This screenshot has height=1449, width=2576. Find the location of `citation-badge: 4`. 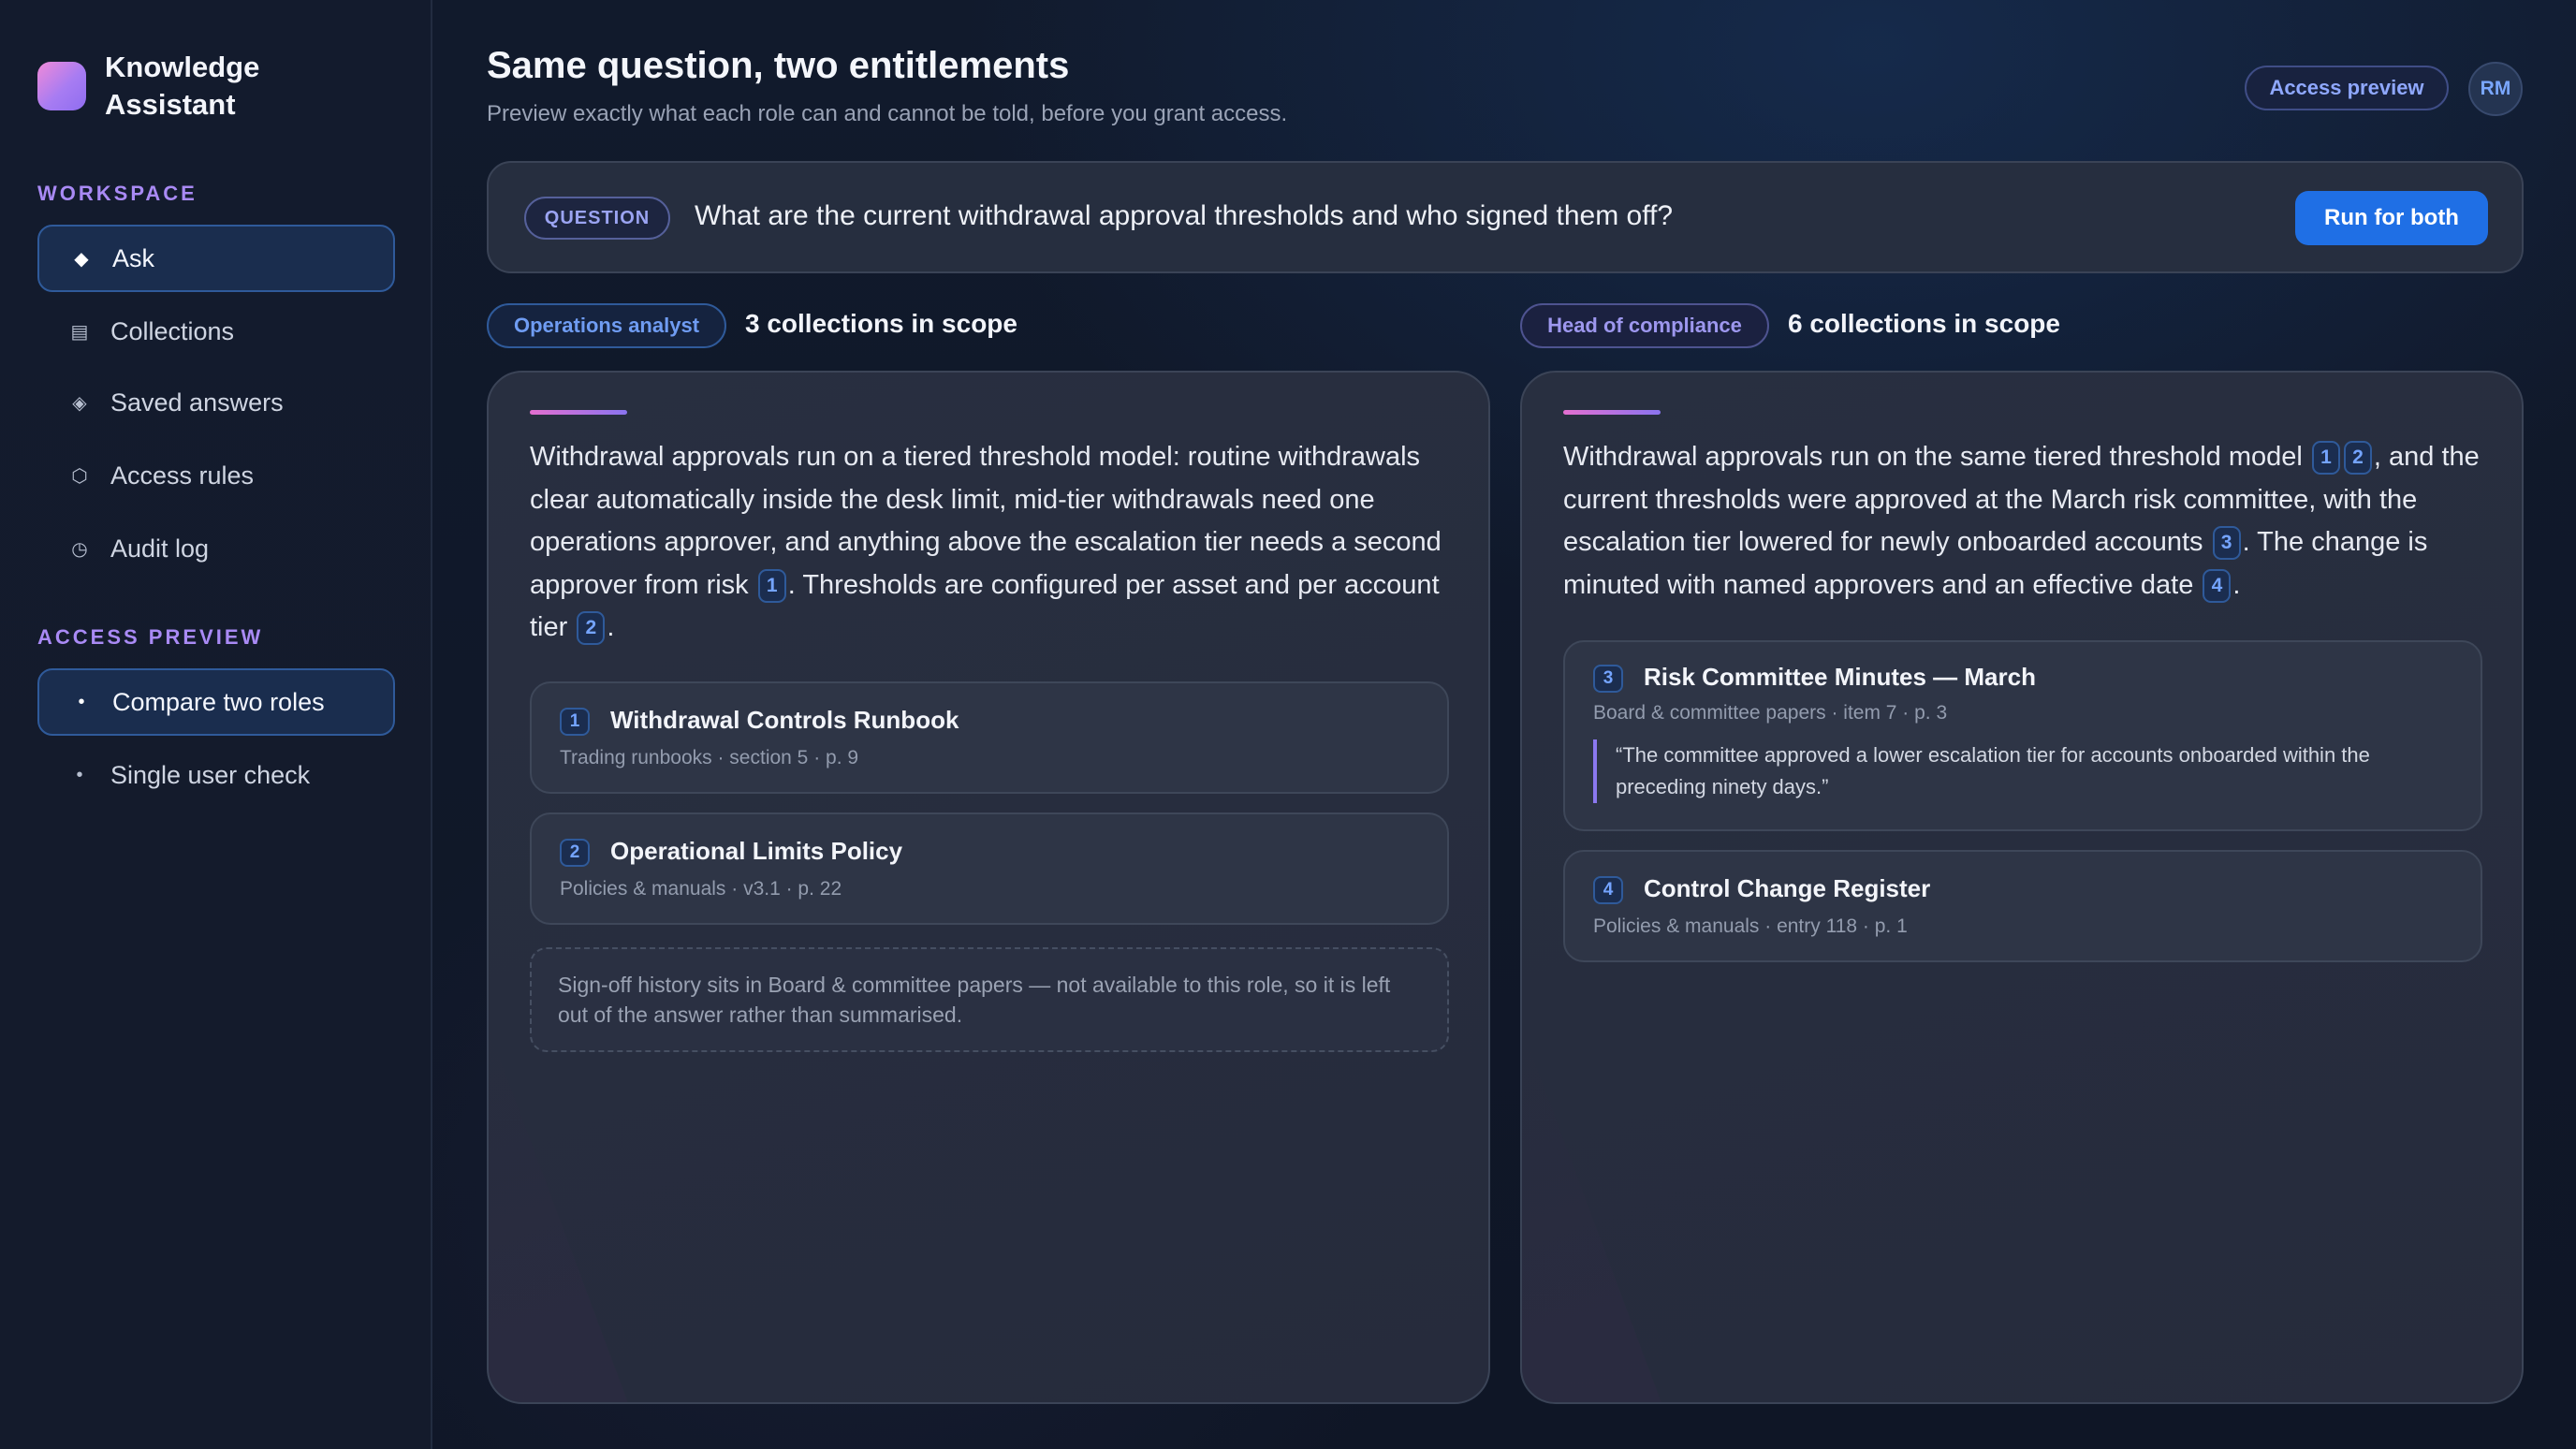

citation-badge: 4 is located at coordinates (2217, 585).